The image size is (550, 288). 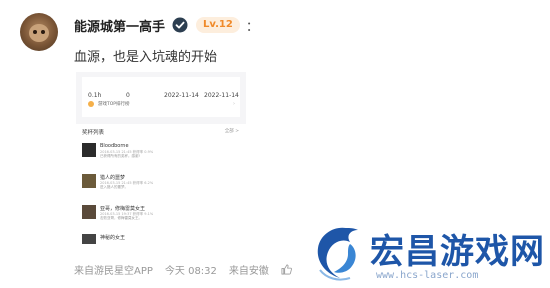 I want to click on verified-badge-icon, so click(x=180, y=25).